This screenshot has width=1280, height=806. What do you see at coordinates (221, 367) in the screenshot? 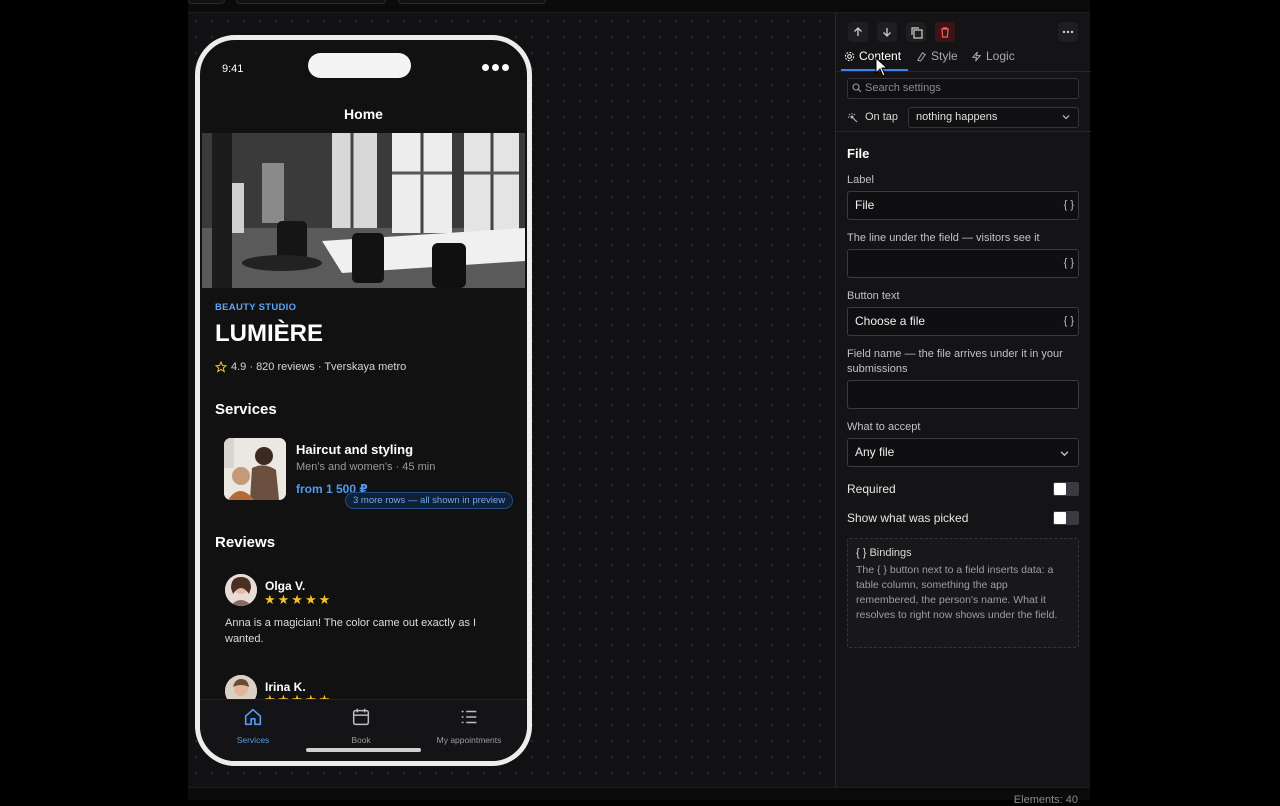
I see `star-outline-icon` at bounding box center [221, 367].